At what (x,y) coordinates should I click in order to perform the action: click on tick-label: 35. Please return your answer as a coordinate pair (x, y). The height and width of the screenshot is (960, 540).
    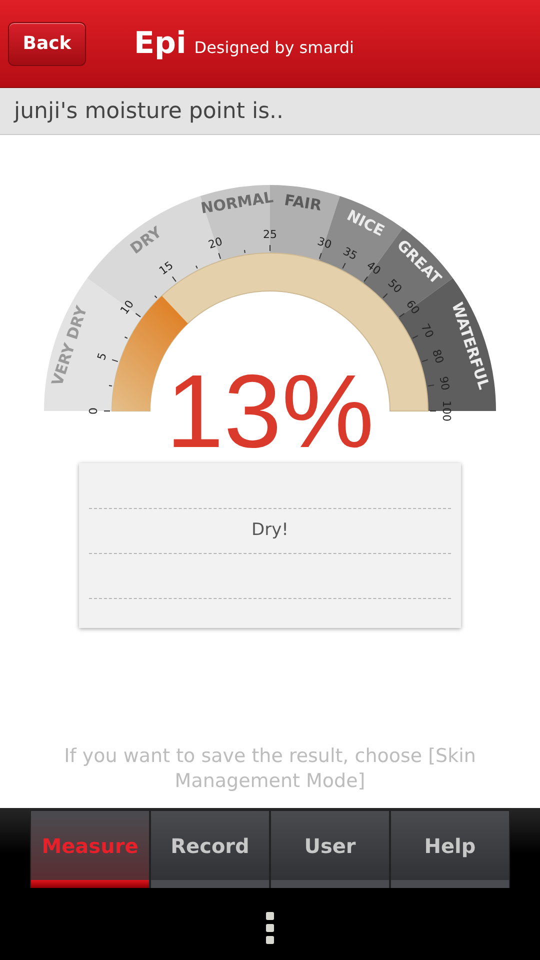
    Looking at the image, I should click on (350, 253).